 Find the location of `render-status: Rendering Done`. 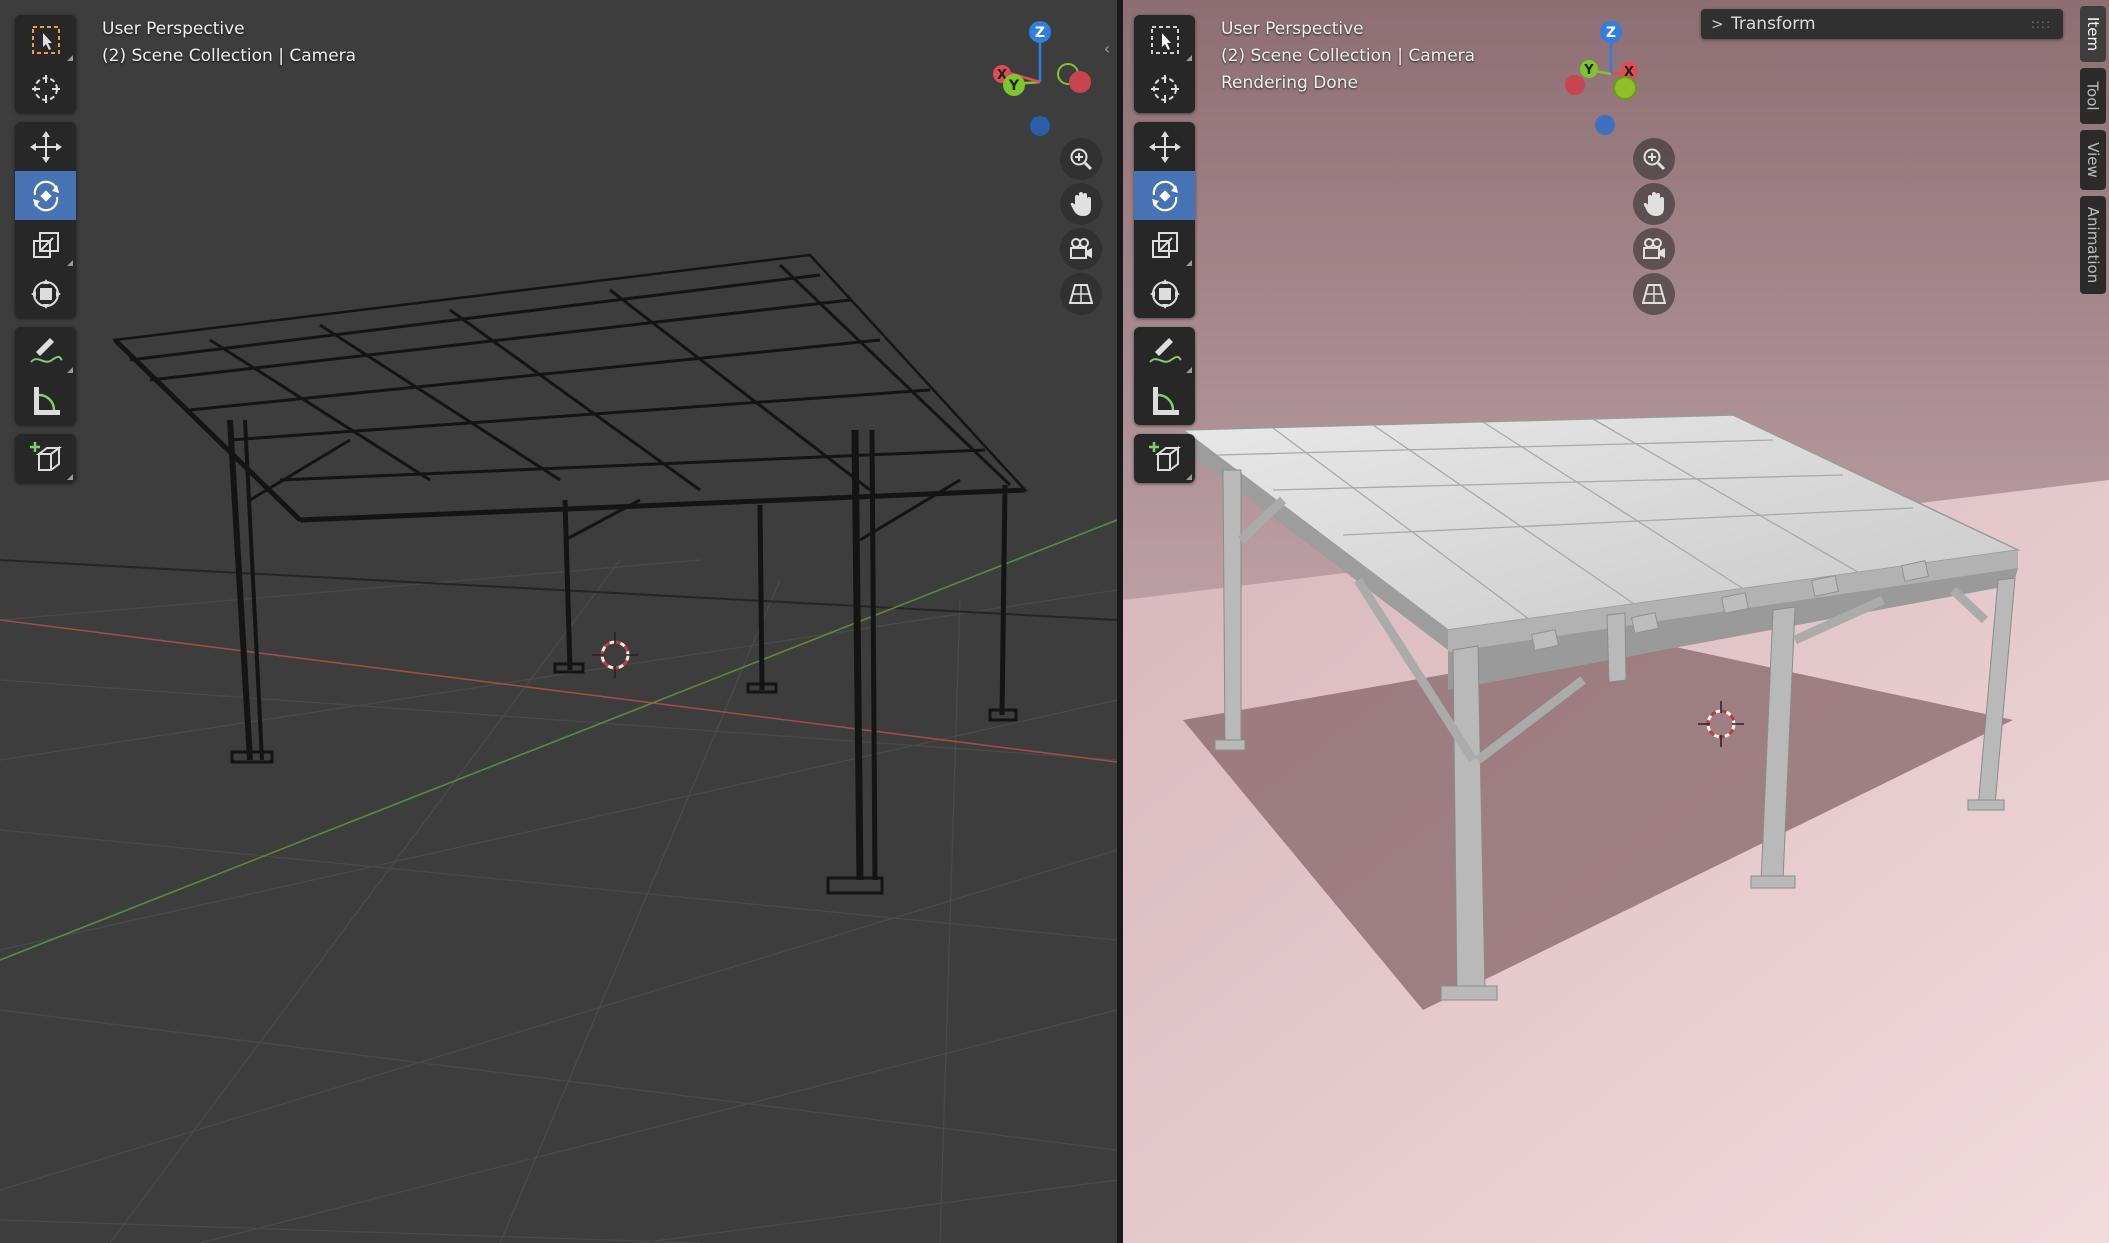

render-status: Rendering Done is located at coordinates (1289, 83).